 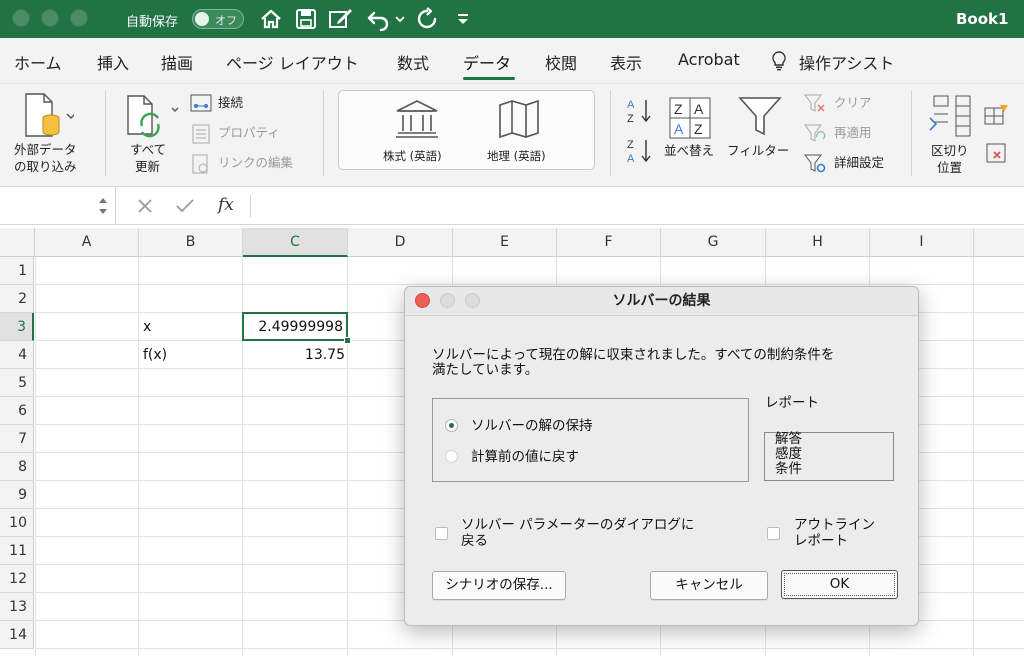 What do you see at coordinates (788, 454) in the screenshot?
I see `report-sensitivity: 感度` at bounding box center [788, 454].